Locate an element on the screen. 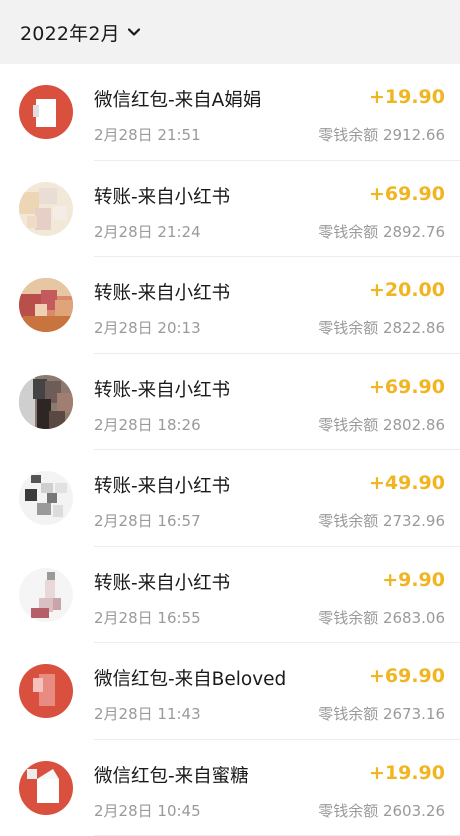 Image resolution: width=460 pixels, height=836 pixels. header: 2022年2月 is located at coordinates (230, 32).